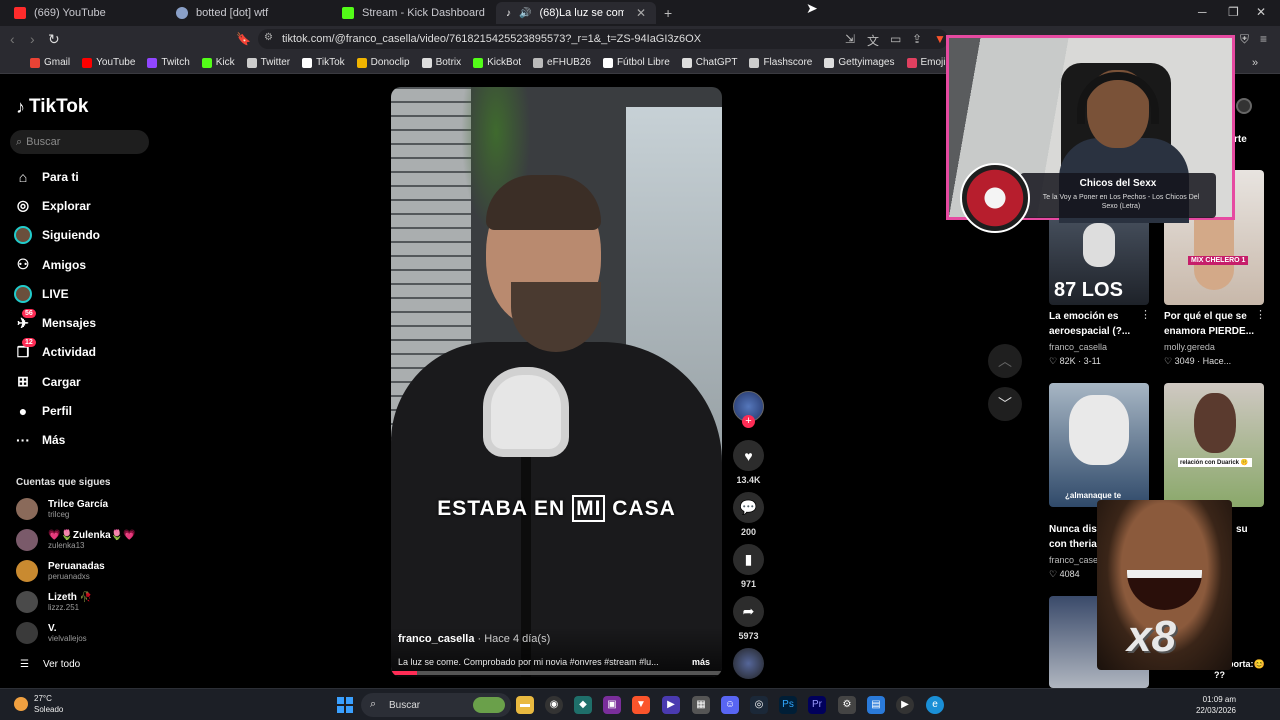  What do you see at coordinates (383, 62) in the screenshot?
I see `bookmark-item: Donoclip` at bounding box center [383, 62].